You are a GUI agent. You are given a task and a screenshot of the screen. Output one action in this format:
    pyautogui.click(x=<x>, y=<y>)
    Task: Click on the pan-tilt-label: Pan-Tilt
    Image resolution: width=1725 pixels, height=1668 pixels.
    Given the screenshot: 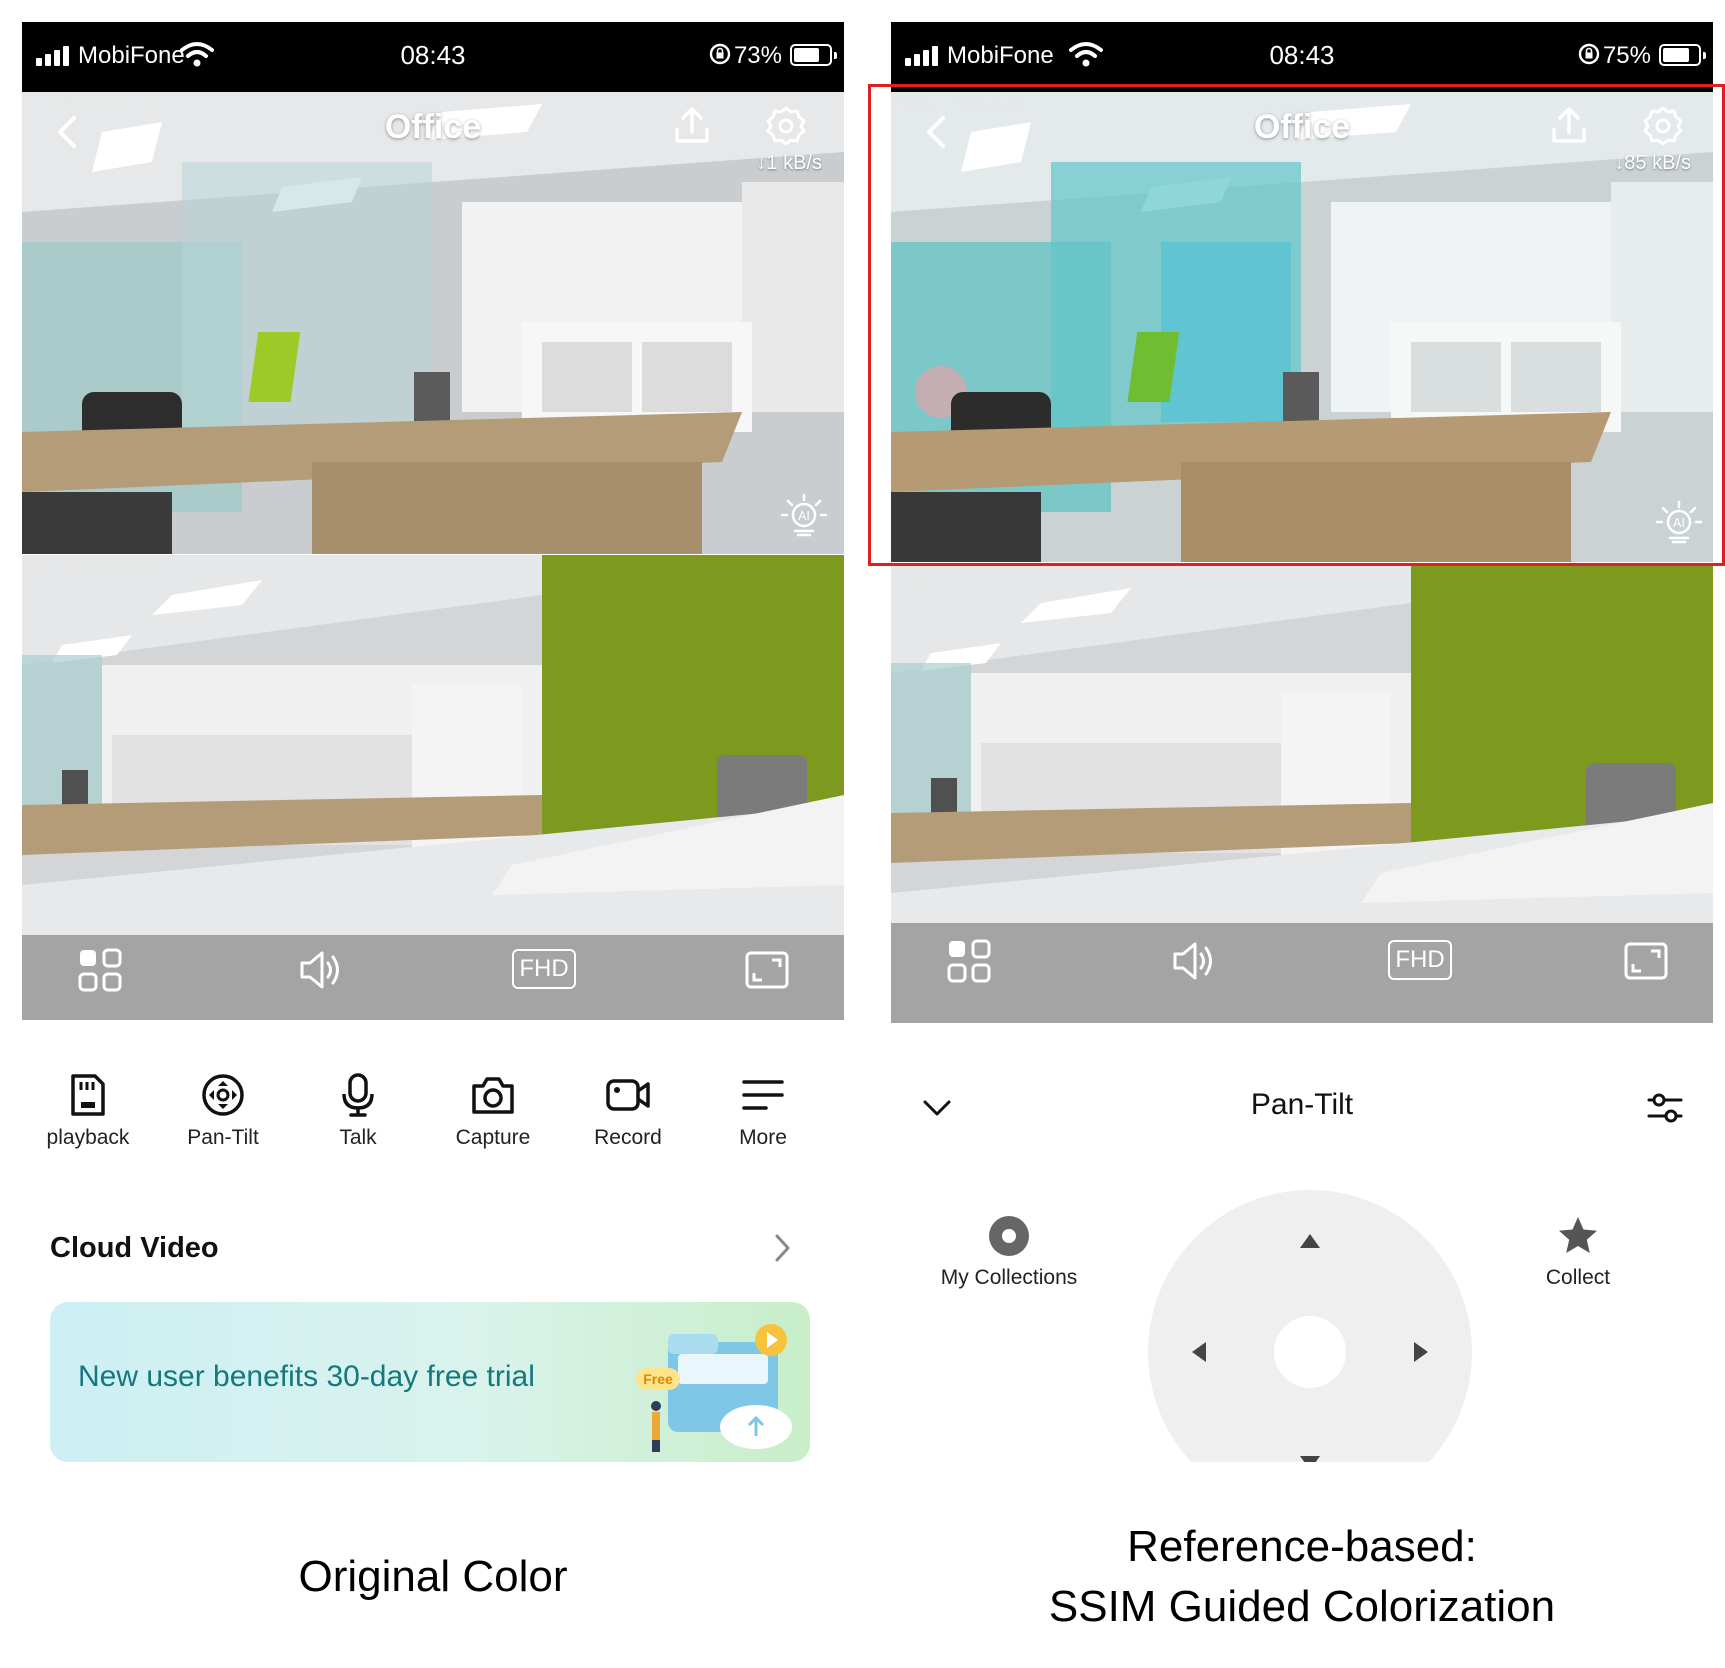 What is the action you would take?
    pyautogui.click(x=223, y=1137)
    